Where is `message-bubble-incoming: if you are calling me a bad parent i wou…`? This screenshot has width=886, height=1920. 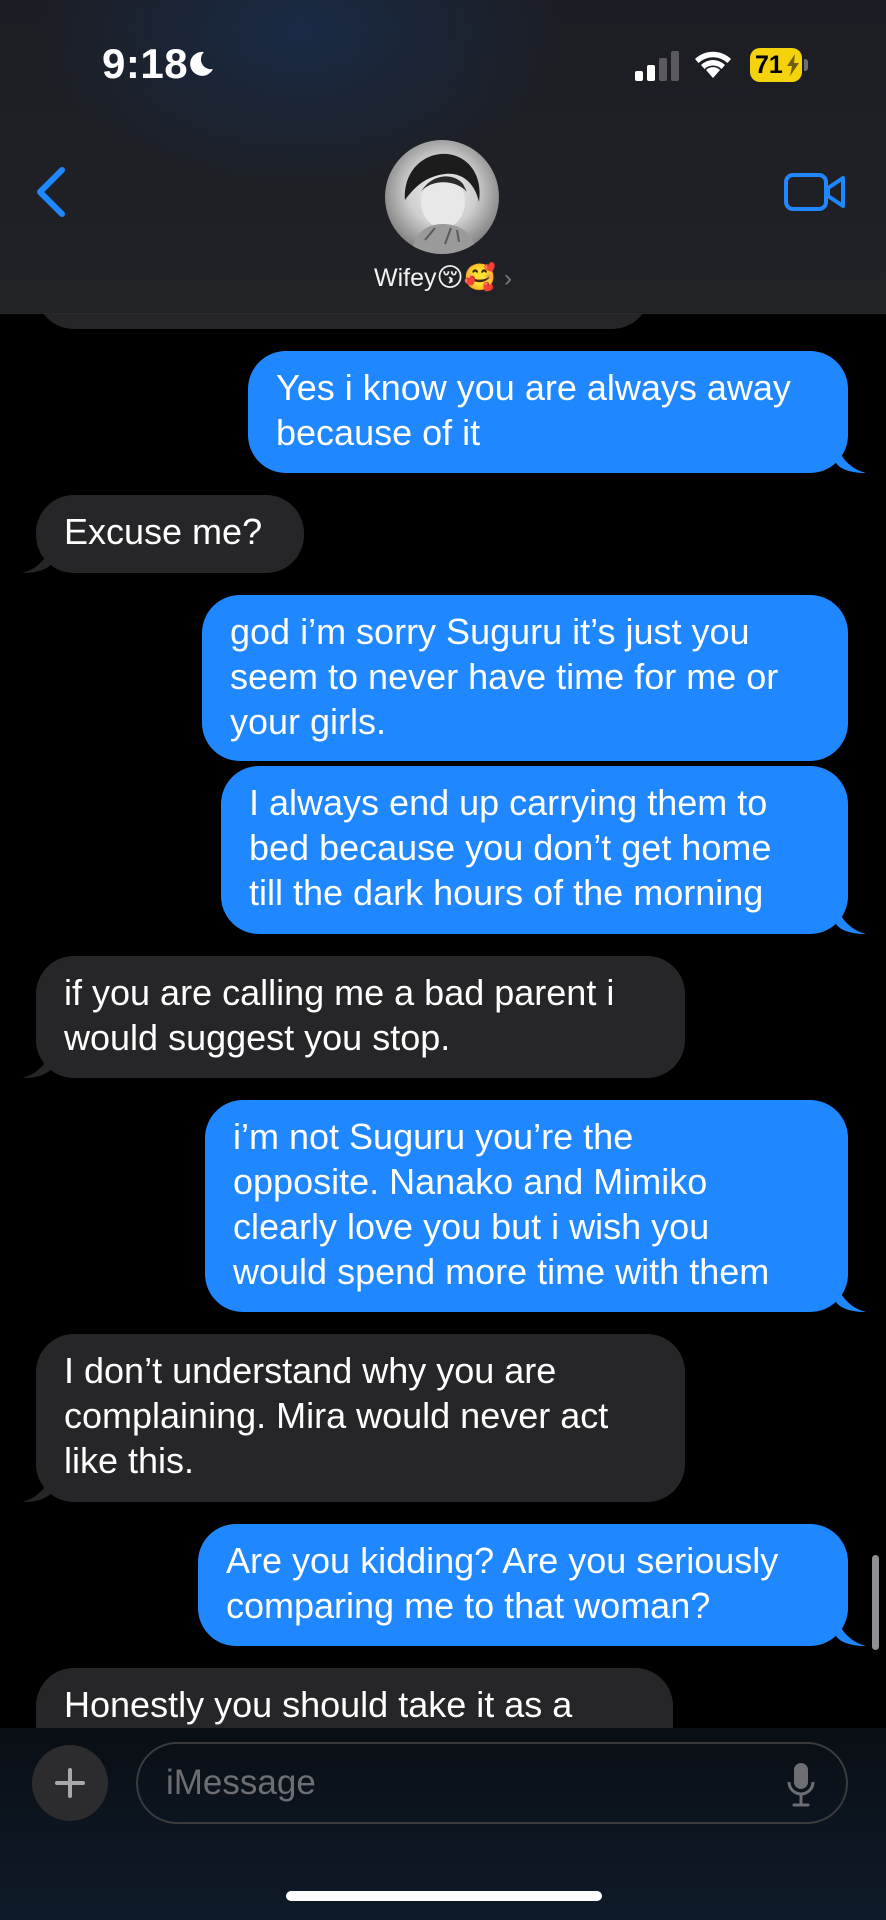
message-bubble-incoming: if you are calling me a bad parent i wou… is located at coordinates (360, 1017).